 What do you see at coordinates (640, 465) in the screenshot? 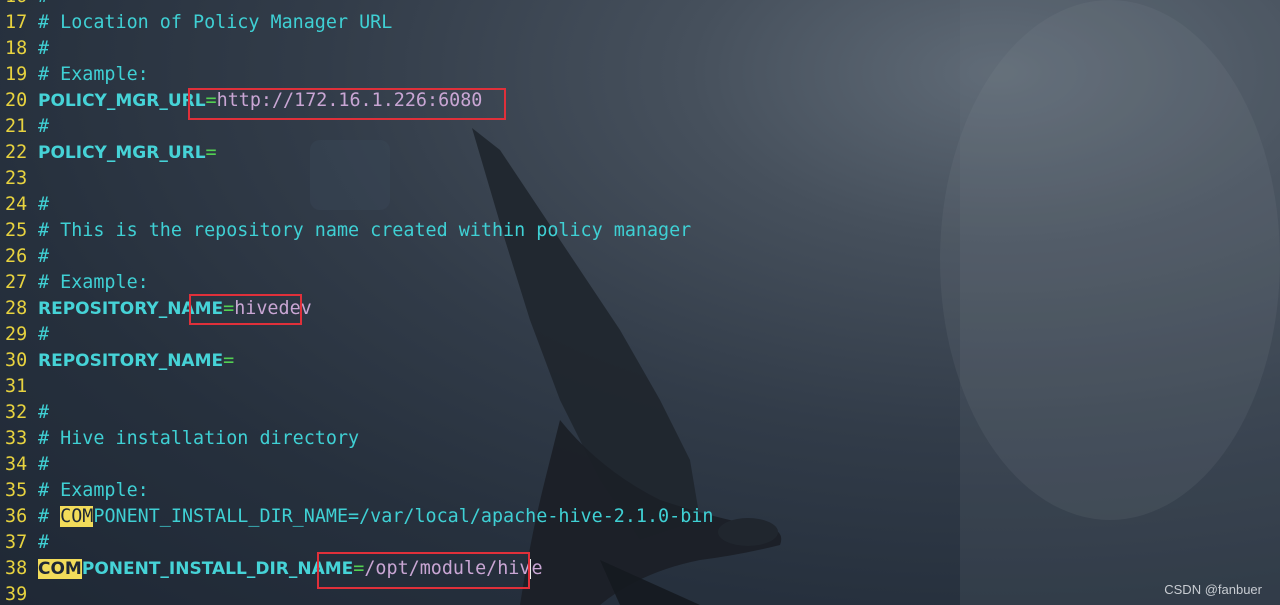
I see `editor-line: 34 #` at bounding box center [640, 465].